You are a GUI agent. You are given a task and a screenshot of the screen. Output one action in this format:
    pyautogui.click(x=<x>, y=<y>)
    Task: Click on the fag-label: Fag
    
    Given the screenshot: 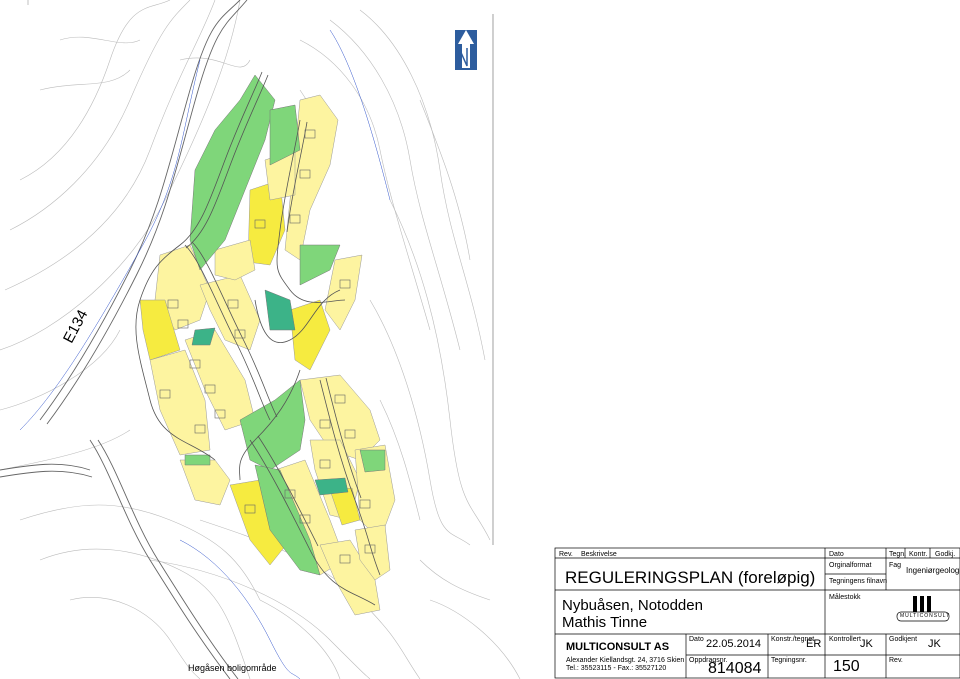 What is the action you would take?
    pyautogui.click(x=895, y=565)
    